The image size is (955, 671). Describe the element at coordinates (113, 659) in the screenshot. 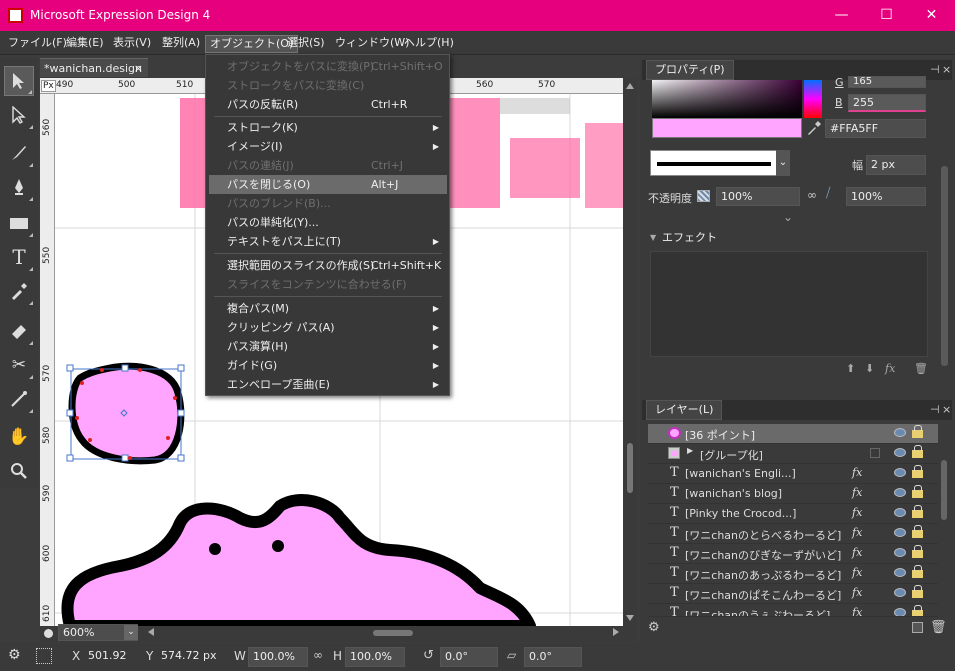

I see `x-field: 501.92 px` at that location.